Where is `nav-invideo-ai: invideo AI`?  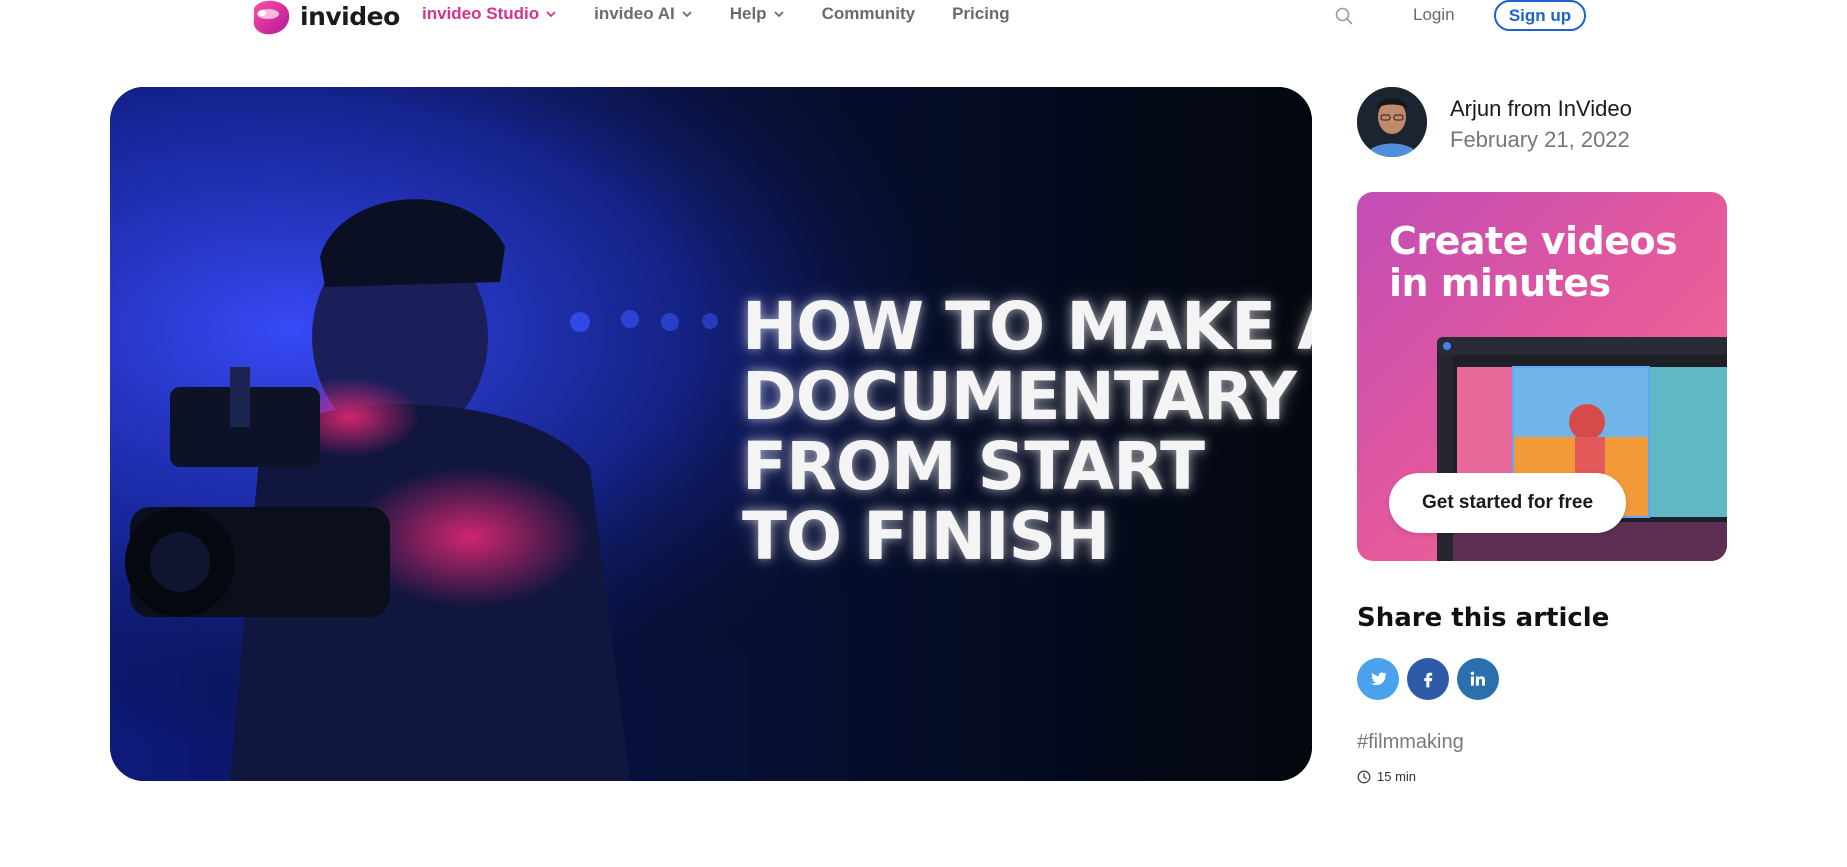 nav-invideo-ai: invideo AI is located at coordinates (643, 14).